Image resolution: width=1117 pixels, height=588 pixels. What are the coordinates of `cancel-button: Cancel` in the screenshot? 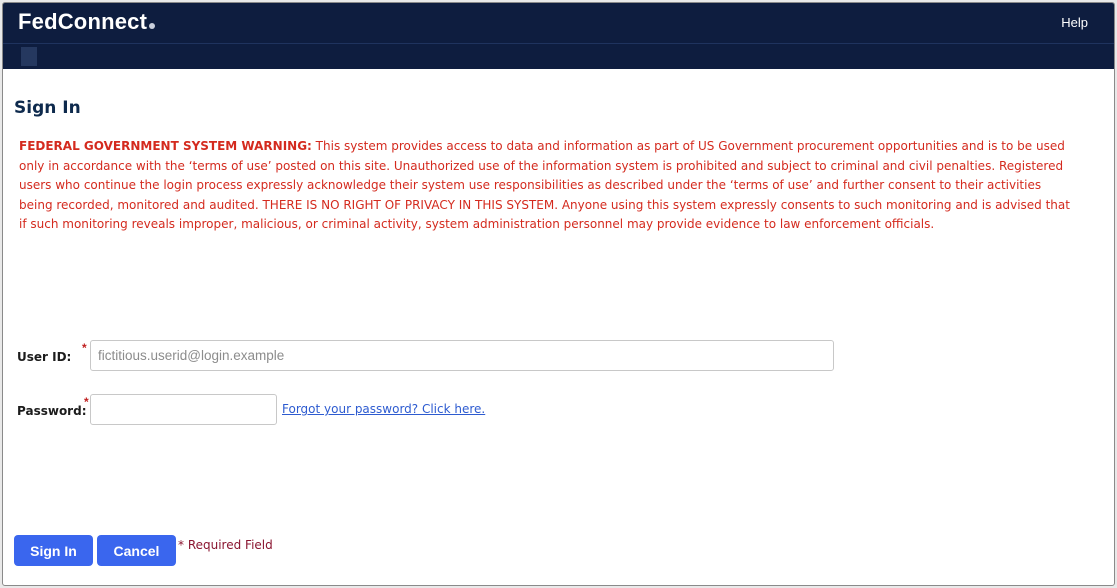 It's located at (136, 550).